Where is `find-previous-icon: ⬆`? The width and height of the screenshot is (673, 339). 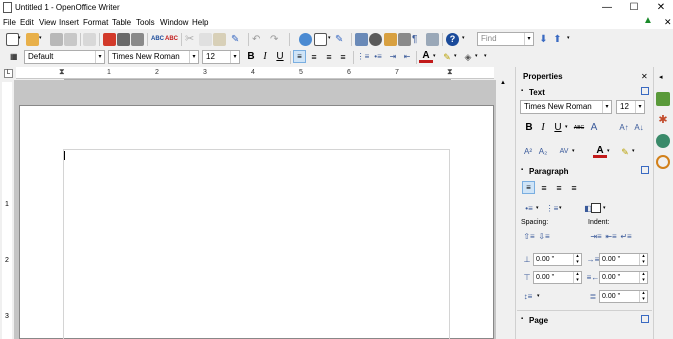
find-previous-icon: ⬆ is located at coordinates (557, 39).